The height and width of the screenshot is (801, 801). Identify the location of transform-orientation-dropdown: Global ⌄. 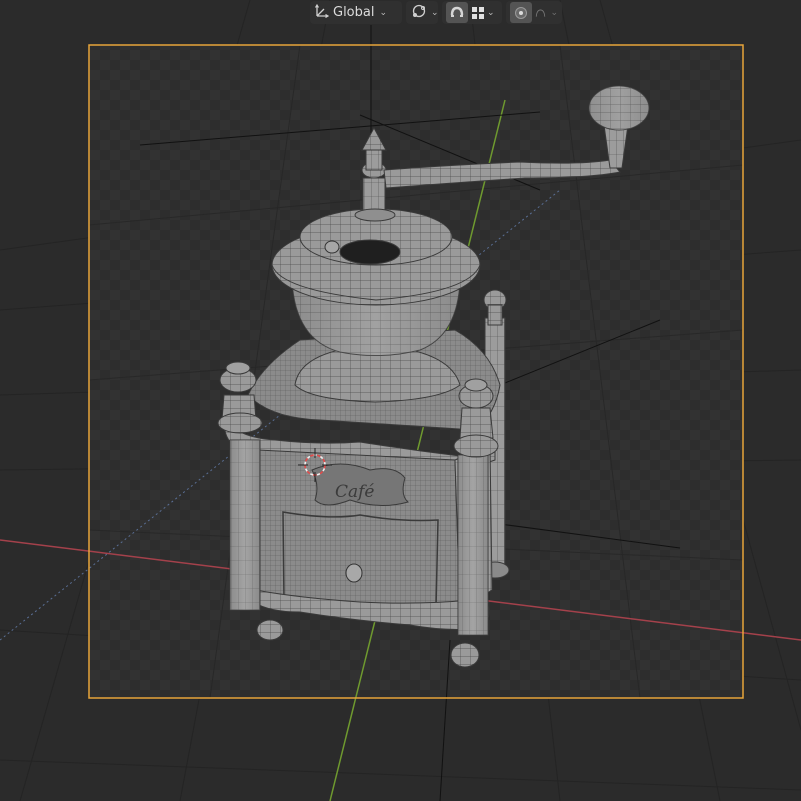
(356, 12).